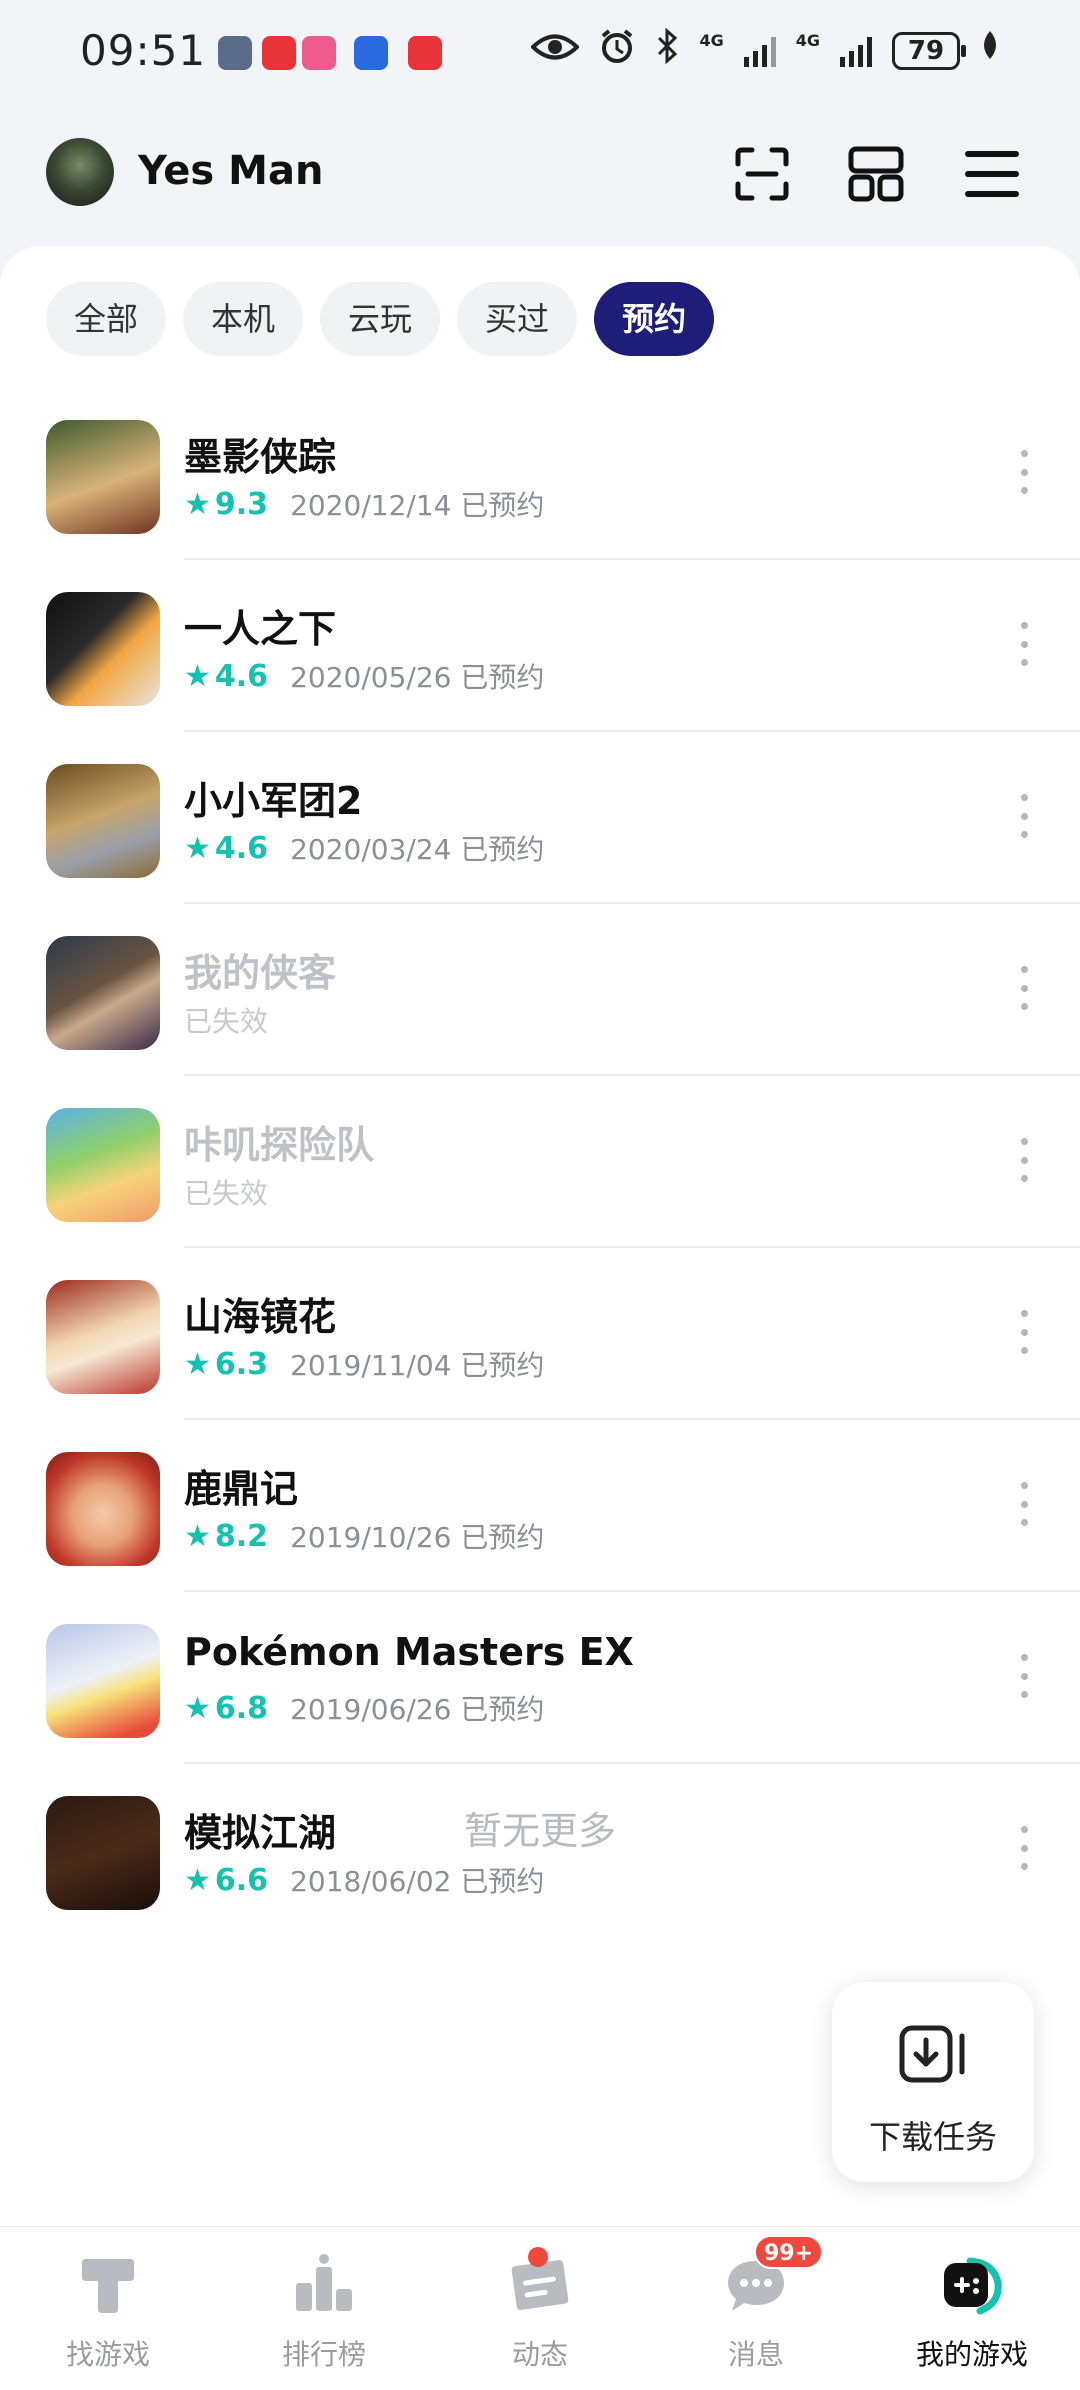 Image resolution: width=1080 pixels, height=2390 pixels. Describe the element at coordinates (364, 848) in the screenshot. I see `game-meta: ★ 4.6 2020/03/24 已预约` at that location.